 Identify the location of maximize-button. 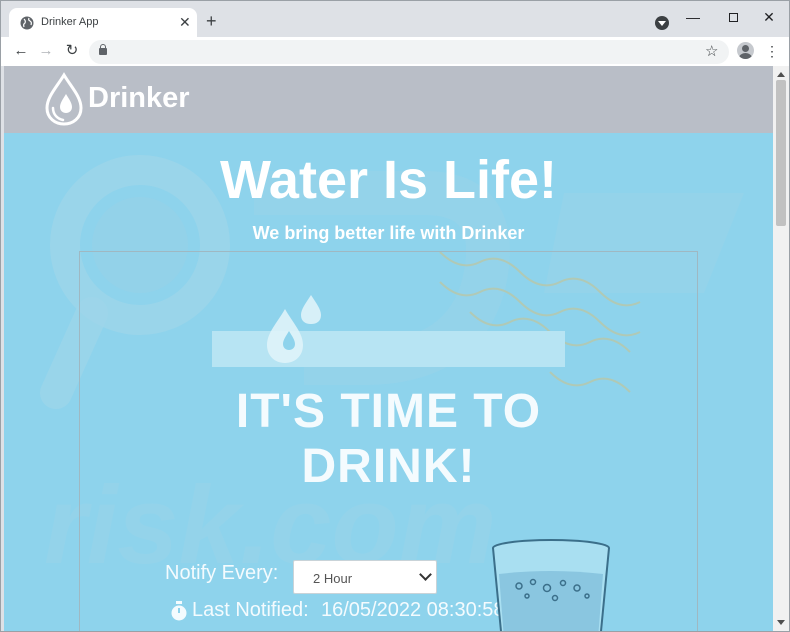
(733, 17).